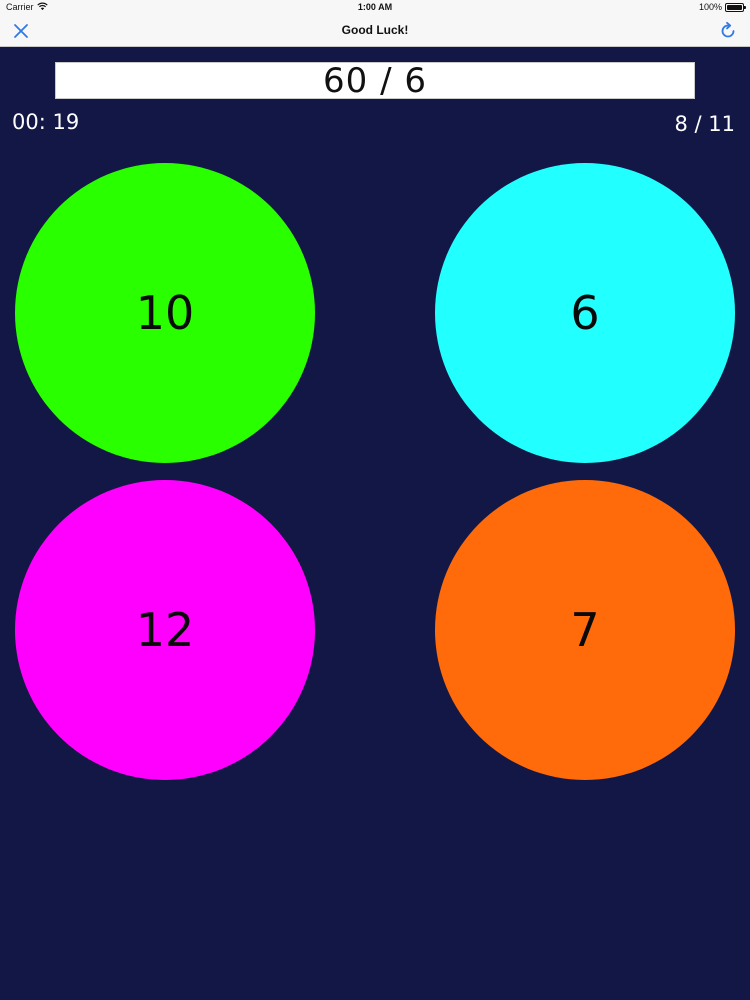  I want to click on battery-icon, so click(735, 7).